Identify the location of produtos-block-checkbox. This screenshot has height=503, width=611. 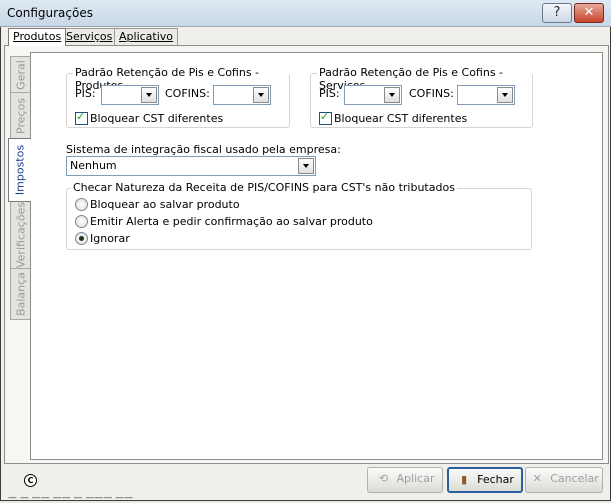
(81, 117).